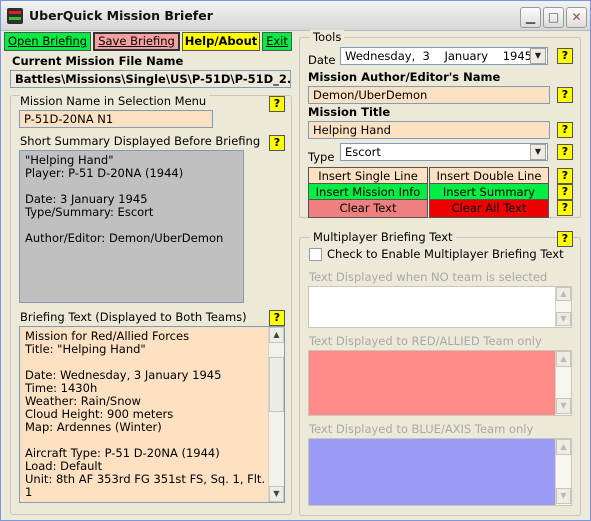 The height and width of the screenshot is (521, 591). I want to click on type-select: Escort, so click(444, 152).